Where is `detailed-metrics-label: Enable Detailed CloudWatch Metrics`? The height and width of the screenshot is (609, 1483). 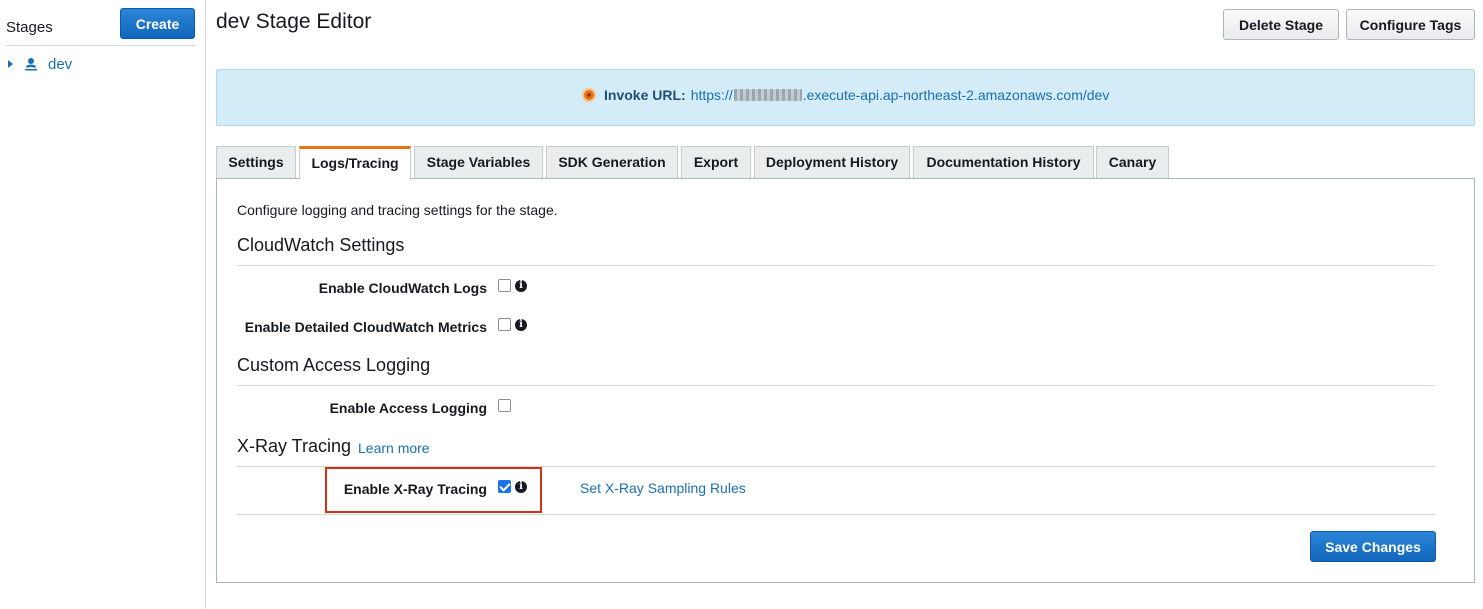
detailed-metrics-label: Enable Detailed CloudWatch Metrics is located at coordinates (365, 327).